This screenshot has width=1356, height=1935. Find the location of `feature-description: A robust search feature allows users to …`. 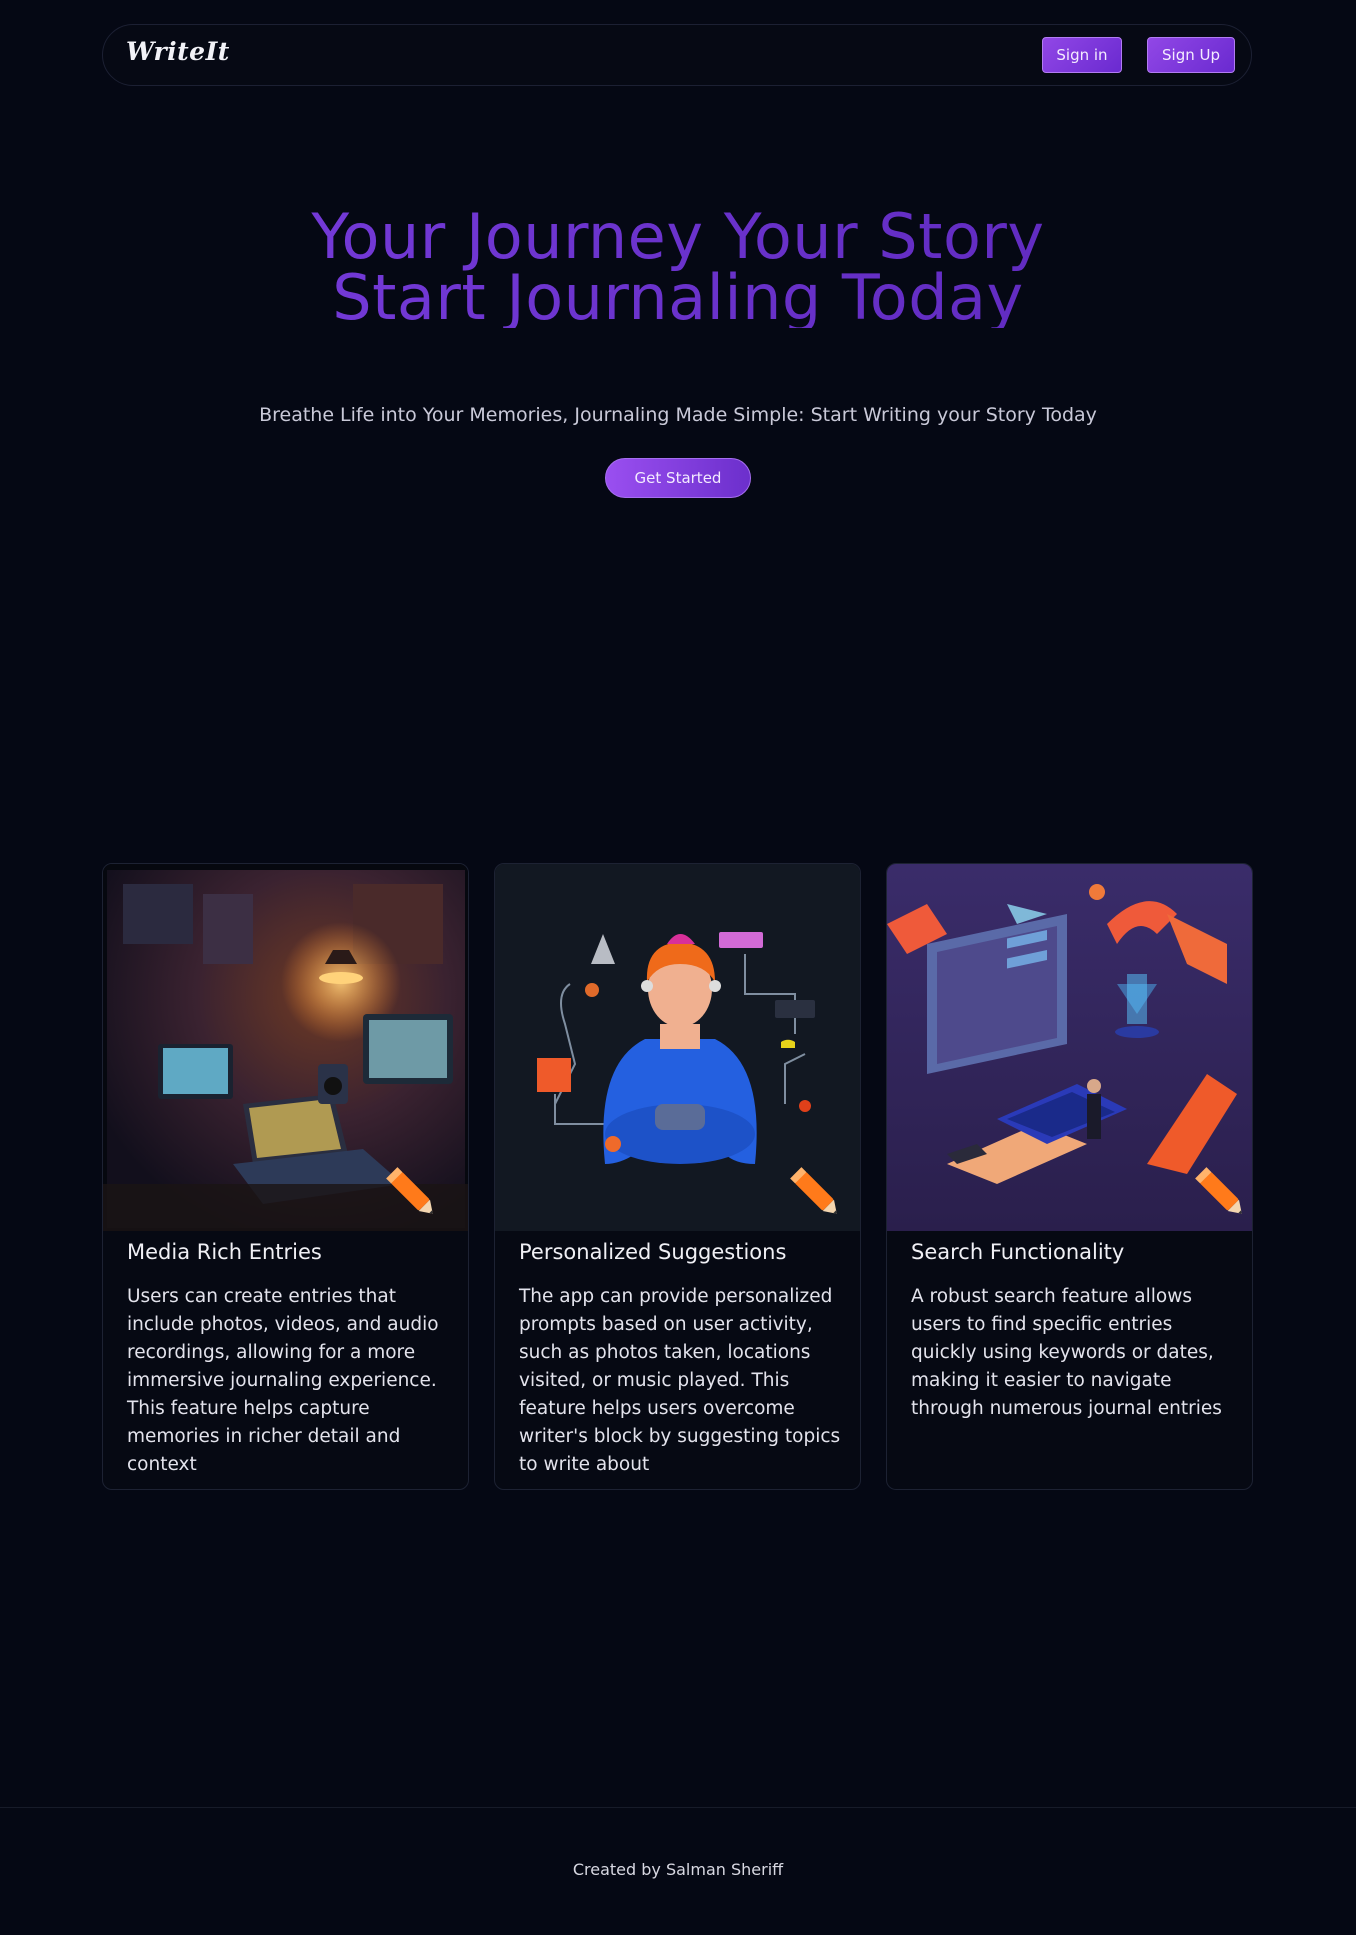

feature-description: A robust search feature allows users to … is located at coordinates (1066, 1352).